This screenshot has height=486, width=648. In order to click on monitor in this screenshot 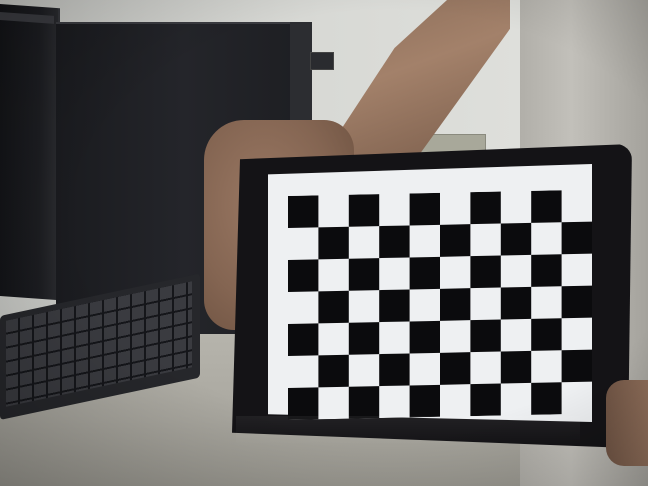, I will do `click(30, 152)`.